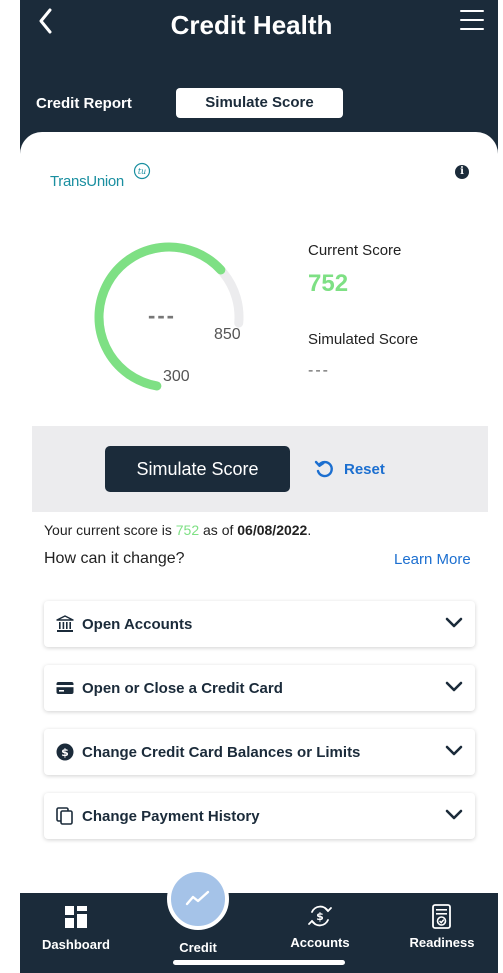  What do you see at coordinates (87, 181) in the screenshot?
I see `transunion-logo-text: TransUnion` at bounding box center [87, 181].